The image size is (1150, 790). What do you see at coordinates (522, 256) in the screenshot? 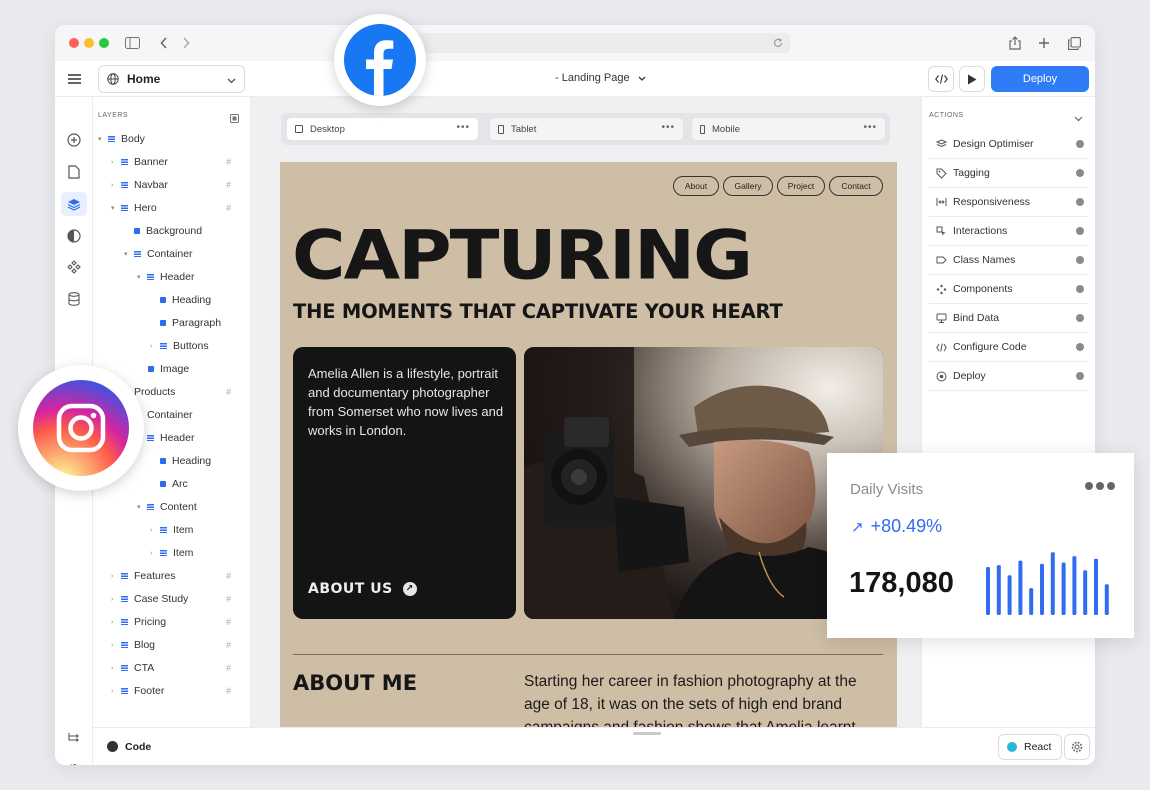
I see `hero-title: CAPTURING` at bounding box center [522, 256].